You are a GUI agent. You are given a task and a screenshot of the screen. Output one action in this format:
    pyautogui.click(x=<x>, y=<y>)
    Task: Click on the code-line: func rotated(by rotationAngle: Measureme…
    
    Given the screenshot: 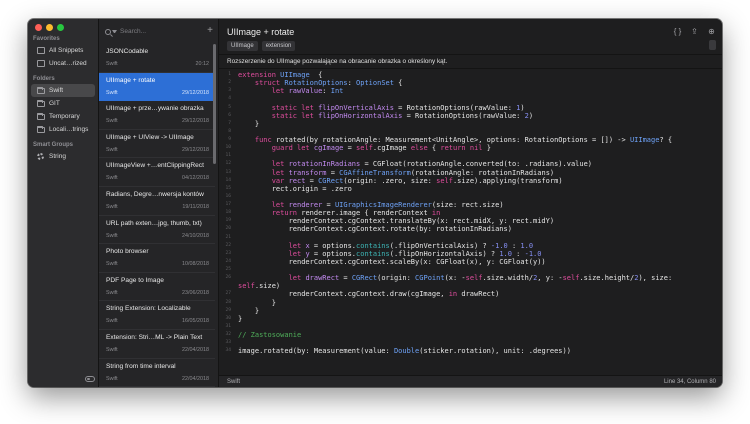 What is the action you would take?
    pyautogui.click(x=478, y=140)
    